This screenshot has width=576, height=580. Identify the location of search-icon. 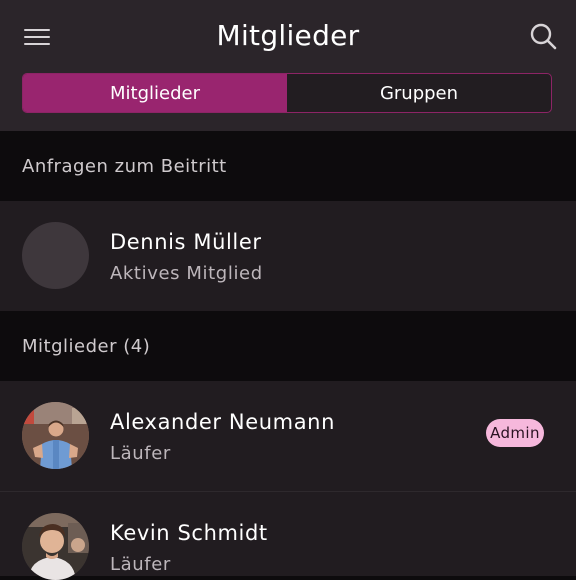
(543, 37).